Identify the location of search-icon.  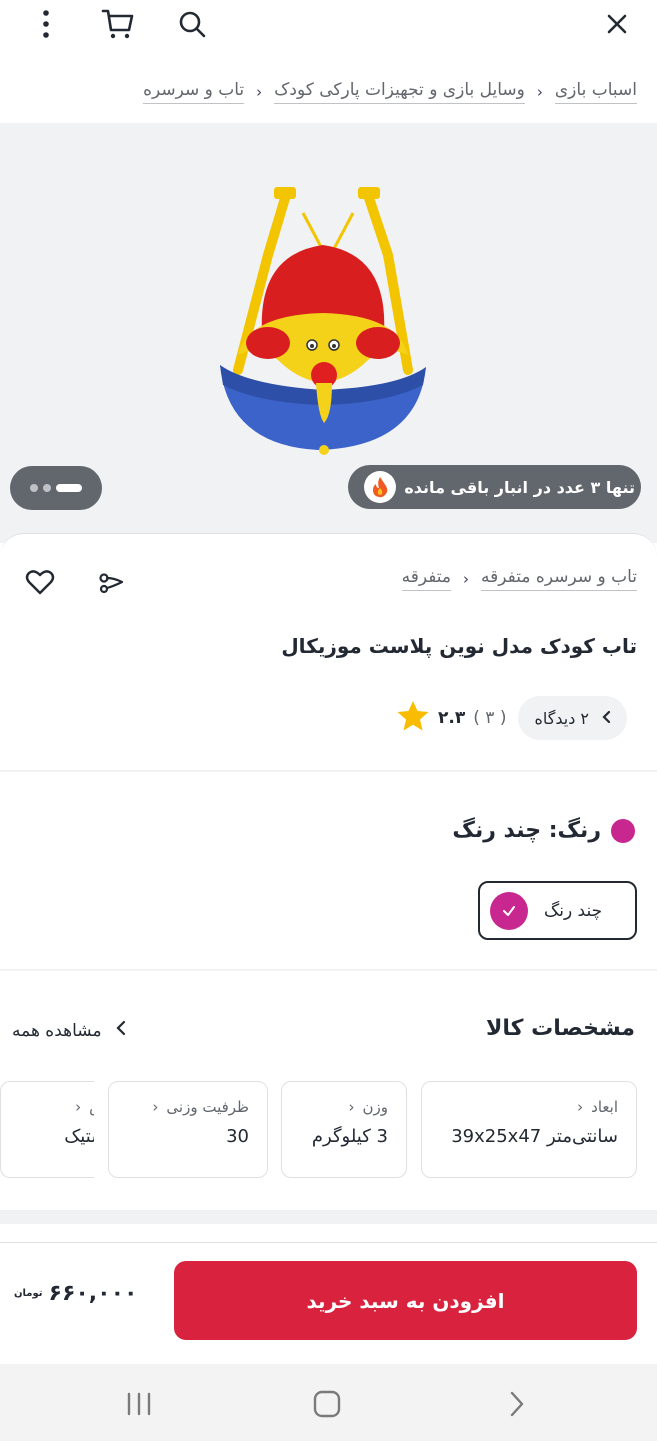
(192, 24).